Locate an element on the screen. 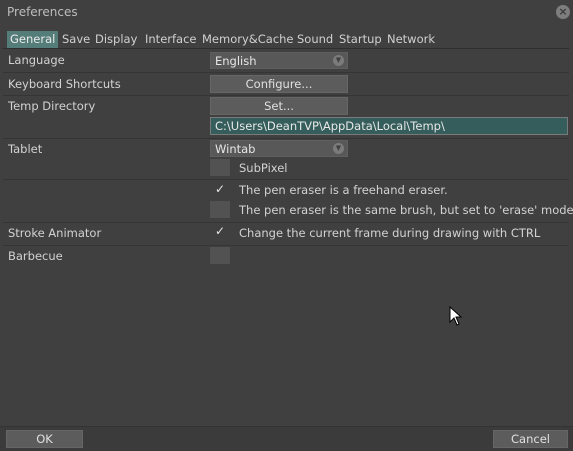  tablet-select: Wintab ▼ is located at coordinates (279, 148).